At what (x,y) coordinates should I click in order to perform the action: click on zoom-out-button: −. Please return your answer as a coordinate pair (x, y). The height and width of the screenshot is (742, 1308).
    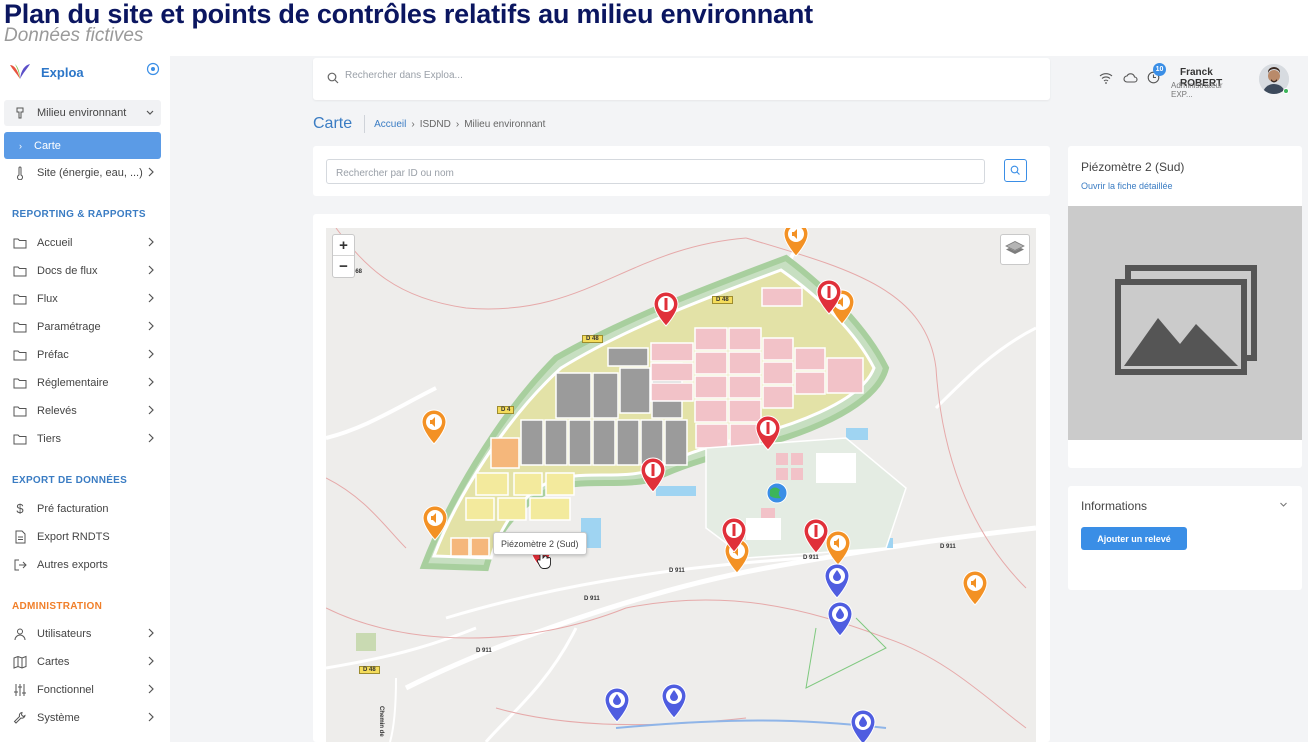
    Looking at the image, I should click on (343, 266).